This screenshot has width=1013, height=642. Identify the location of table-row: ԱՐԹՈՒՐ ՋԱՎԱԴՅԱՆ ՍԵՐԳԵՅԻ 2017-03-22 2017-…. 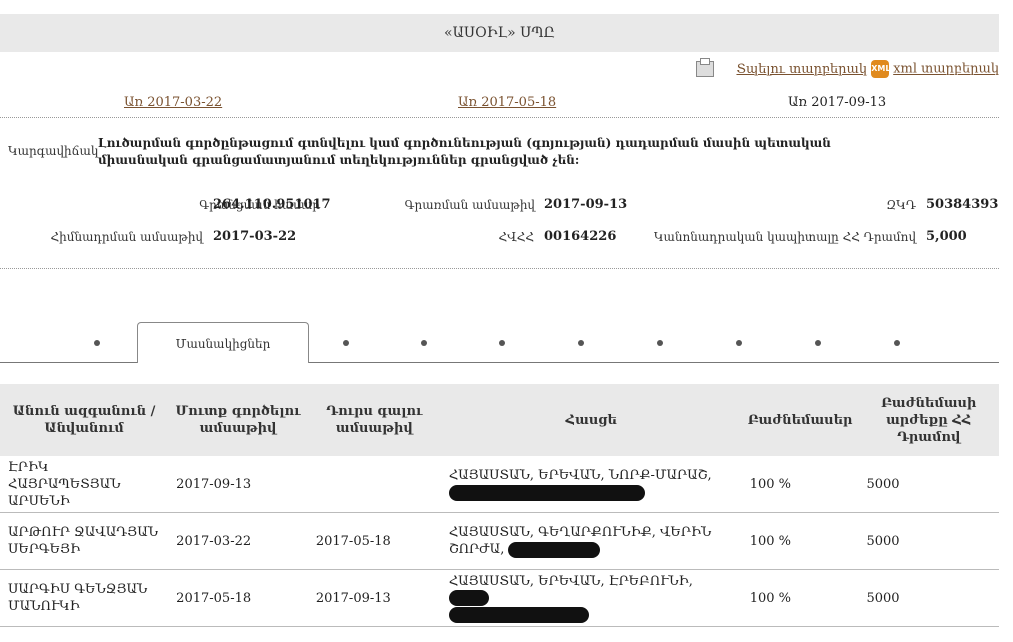
(499, 541).